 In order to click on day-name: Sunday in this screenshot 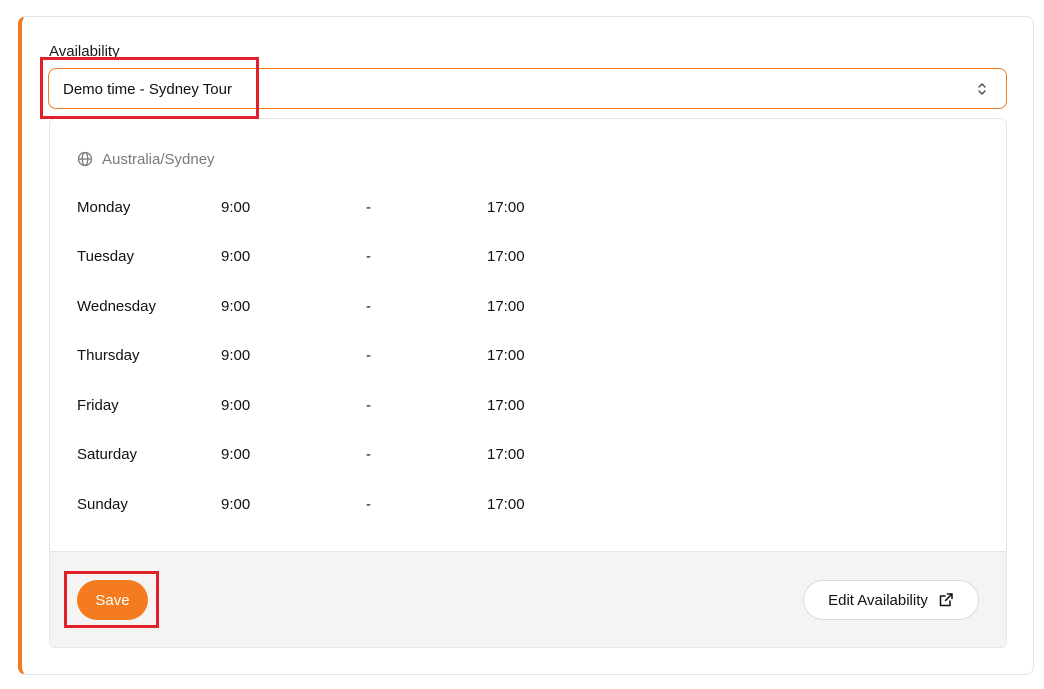, I will do `click(102, 504)`.